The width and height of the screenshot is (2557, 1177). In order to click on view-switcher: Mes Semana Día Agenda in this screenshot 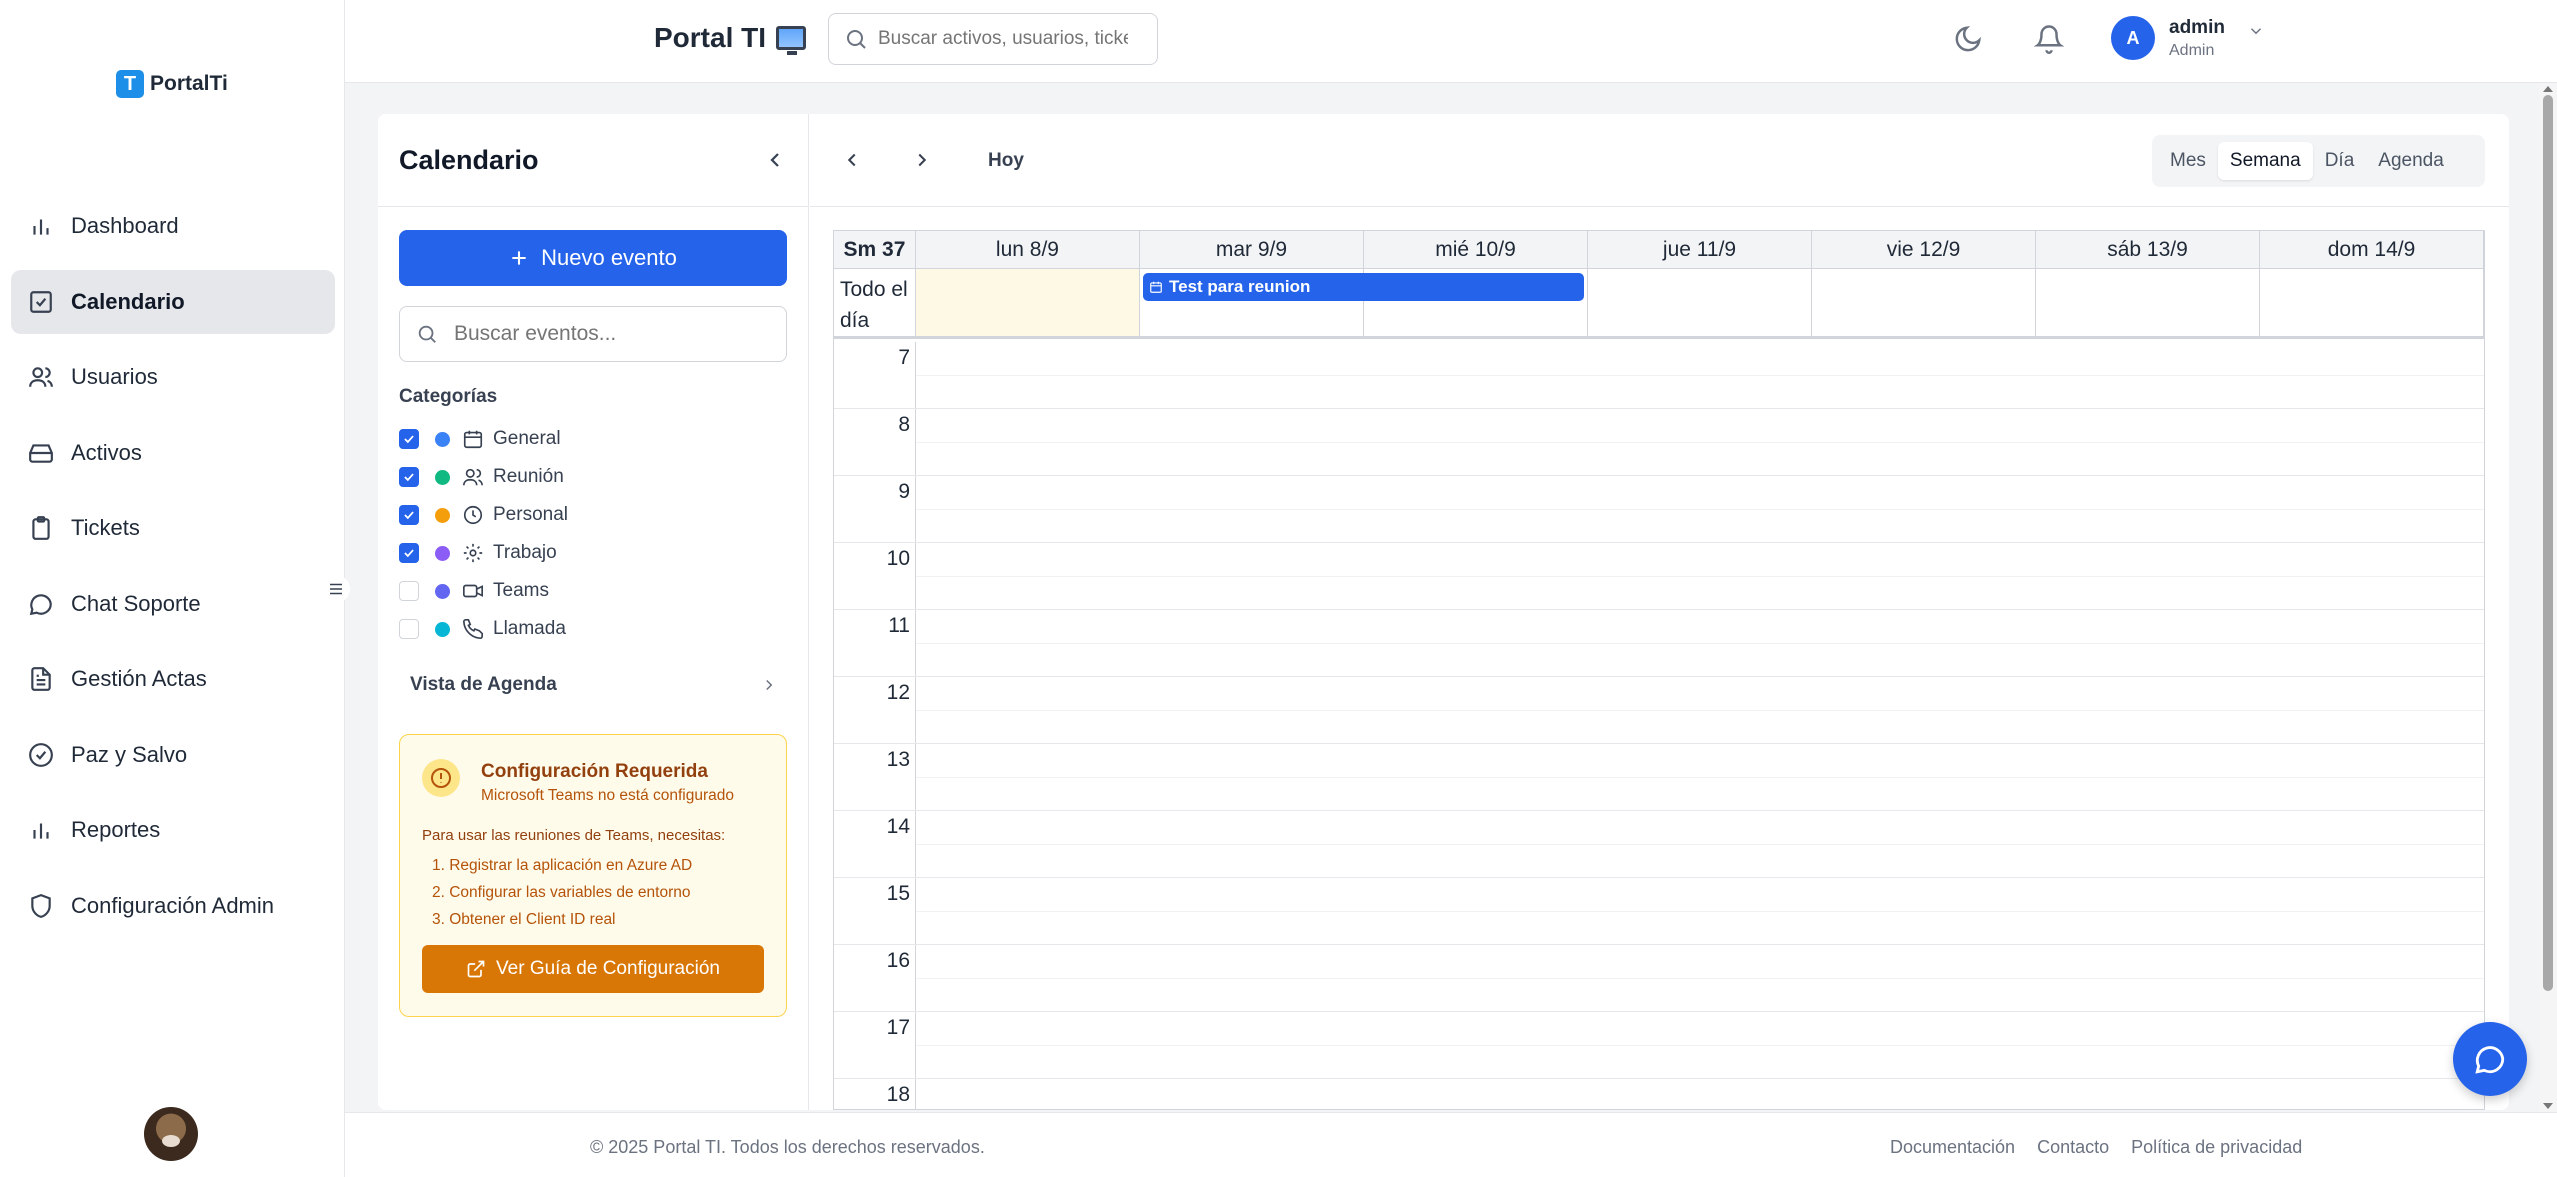, I will do `click(2318, 161)`.